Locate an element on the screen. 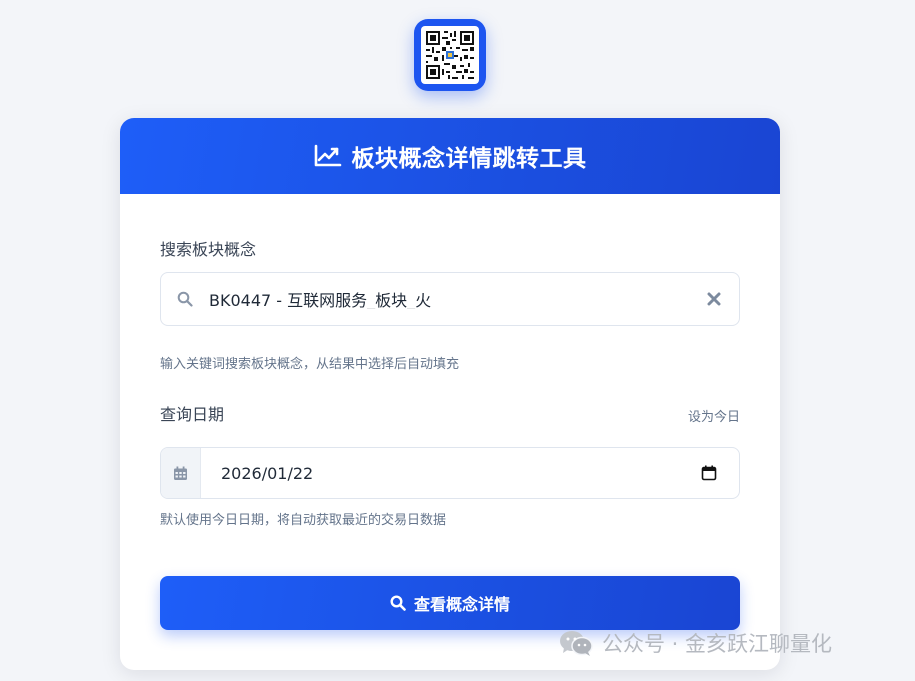 The image size is (915, 681). search-field is located at coordinates (450, 299).